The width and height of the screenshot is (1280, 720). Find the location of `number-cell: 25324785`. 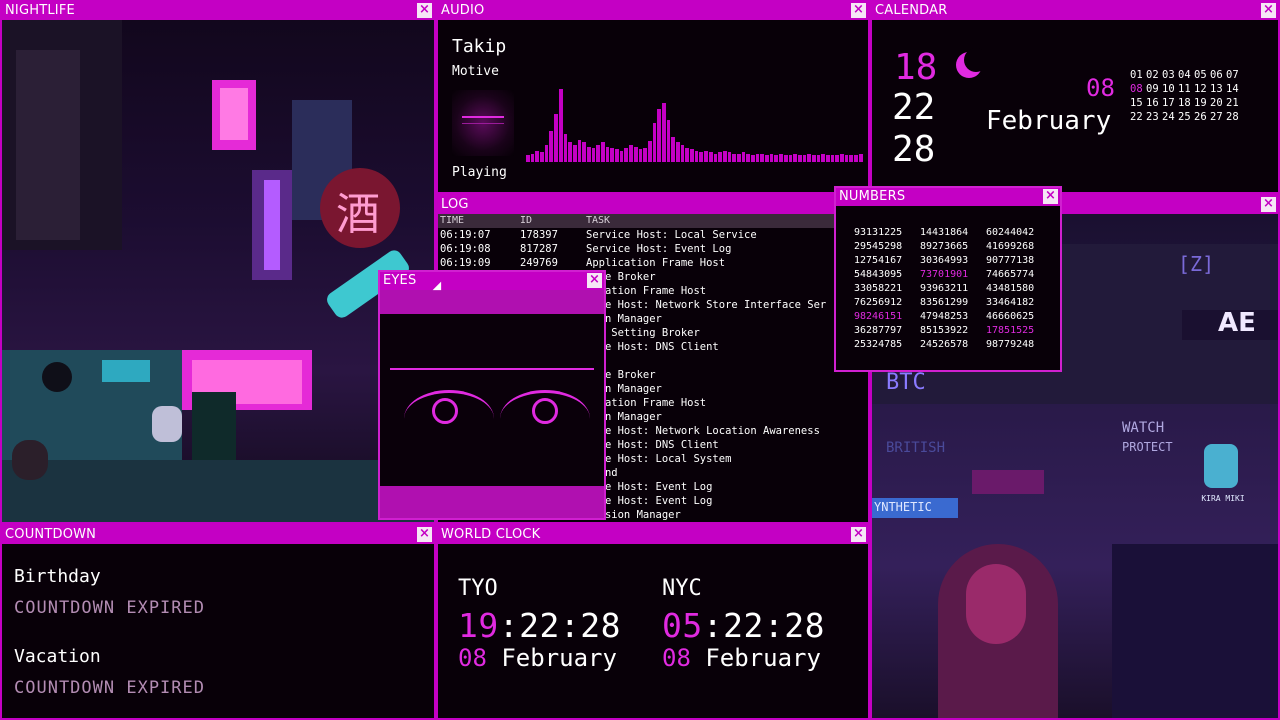

number-cell: 25324785 is located at coordinates (878, 344).